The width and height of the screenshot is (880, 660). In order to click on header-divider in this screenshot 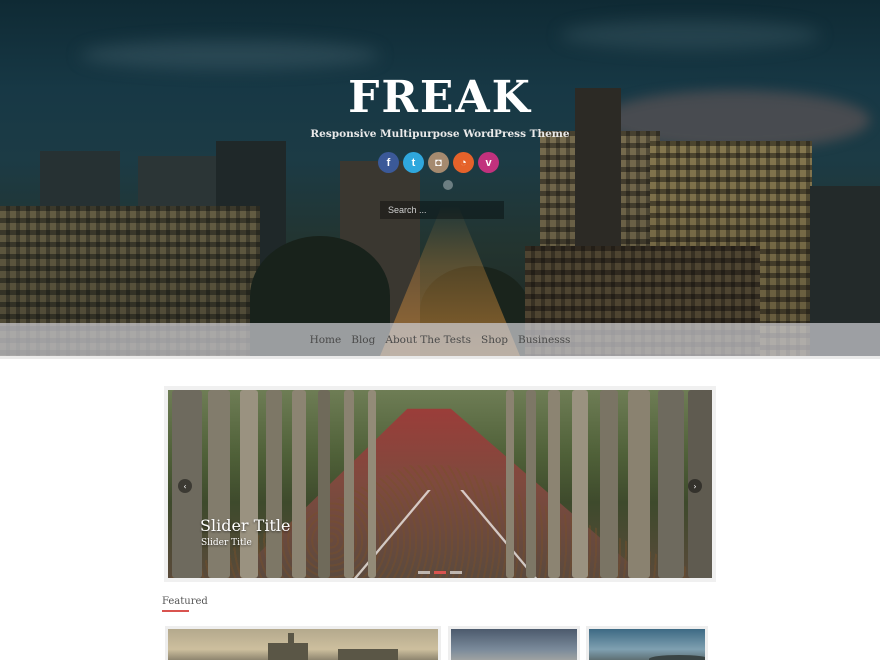, I will do `click(440, 357)`.